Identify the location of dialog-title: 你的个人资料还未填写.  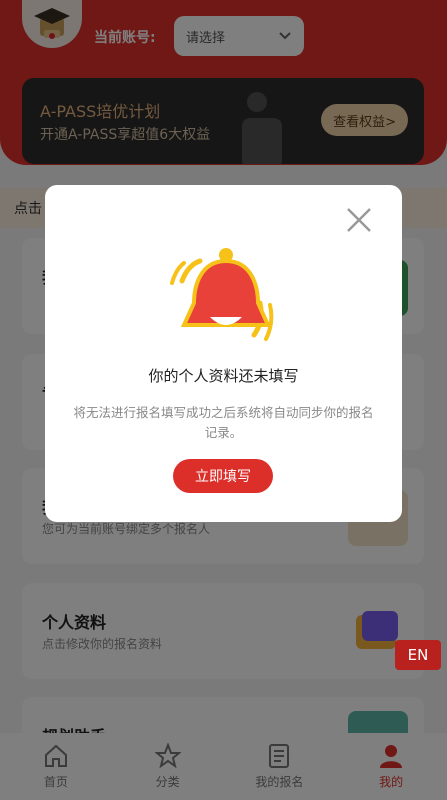
(223, 376).